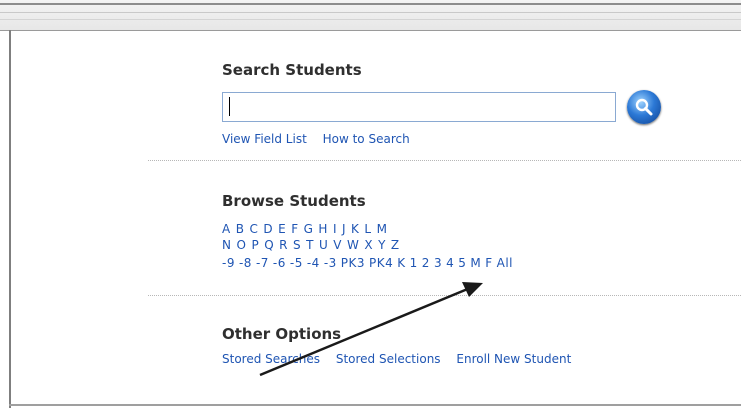 Image resolution: width=741 pixels, height=408 pixels. Describe the element at coordinates (241, 245) in the screenshot. I see `browse-letter-o: O` at that location.